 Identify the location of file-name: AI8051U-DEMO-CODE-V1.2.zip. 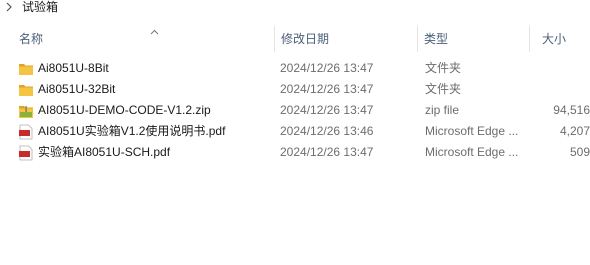
(124, 110).